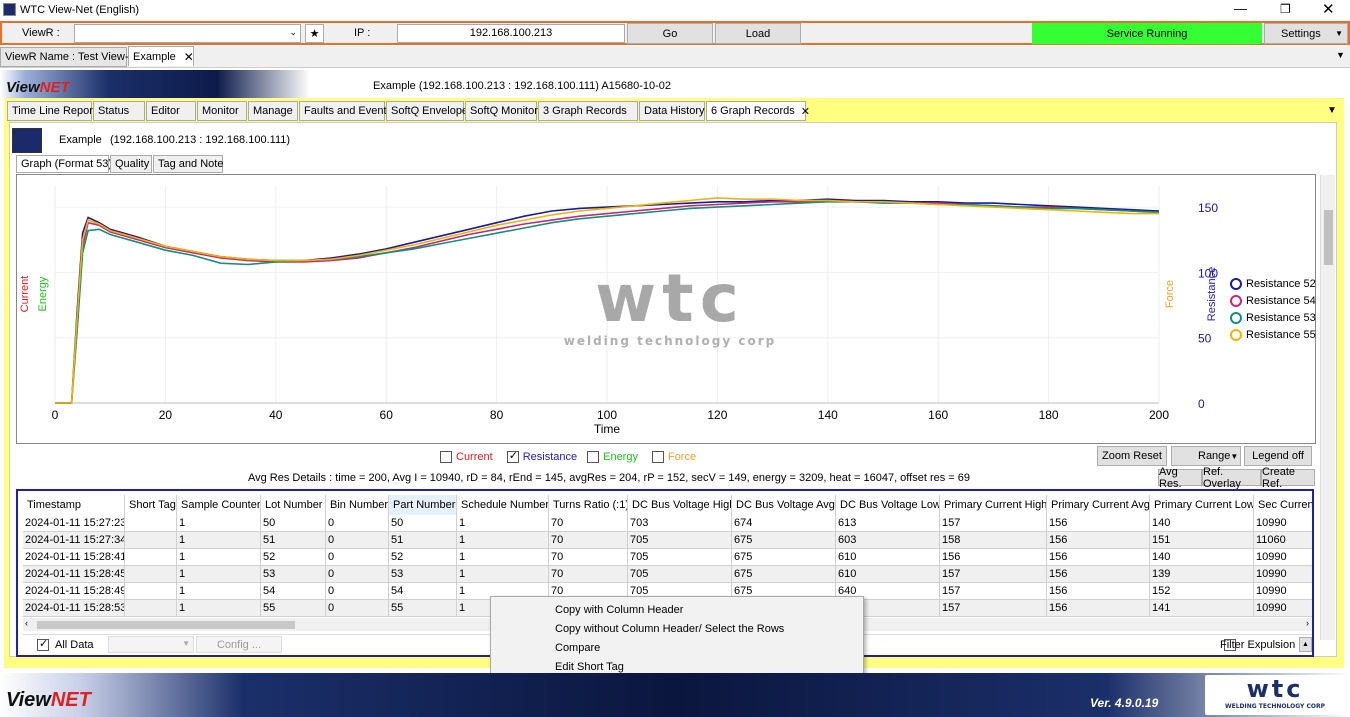 The height and width of the screenshot is (717, 1350). What do you see at coordinates (151, 505) in the screenshot?
I see `column-header: Short Tag` at bounding box center [151, 505].